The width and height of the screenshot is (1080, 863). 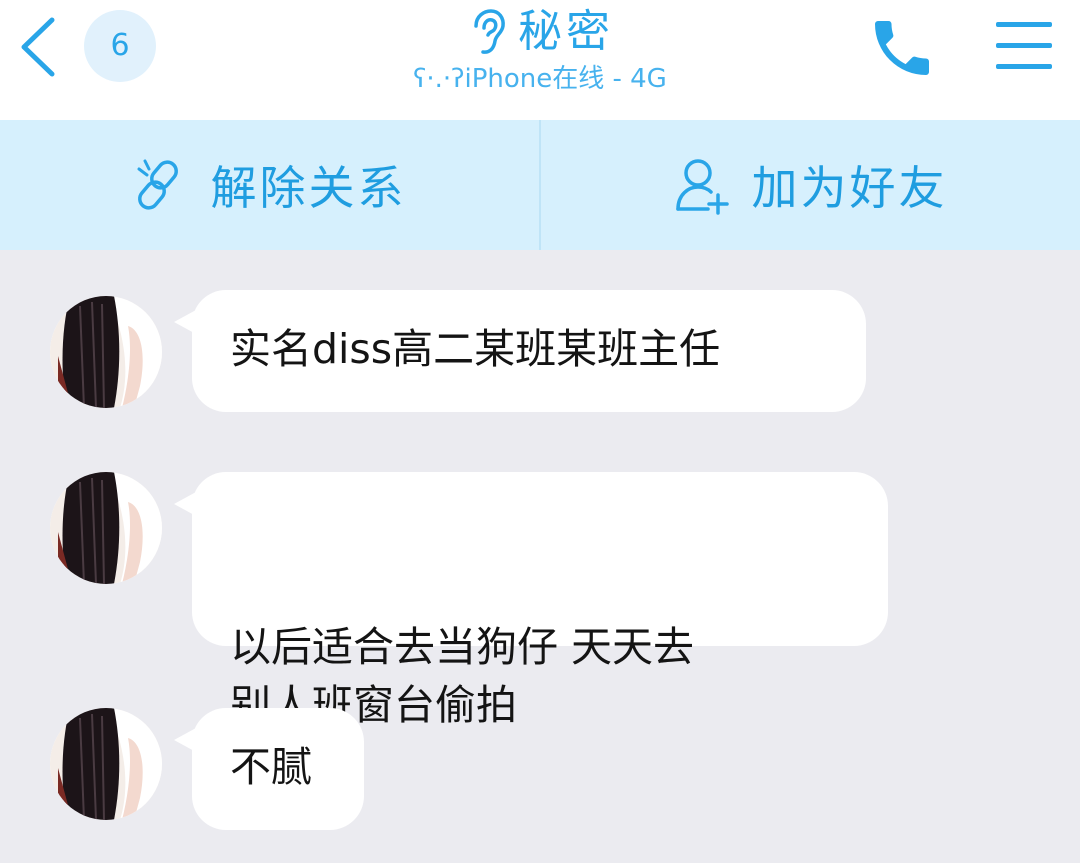 I want to click on message-text: 不腻, so click(x=271, y=767).